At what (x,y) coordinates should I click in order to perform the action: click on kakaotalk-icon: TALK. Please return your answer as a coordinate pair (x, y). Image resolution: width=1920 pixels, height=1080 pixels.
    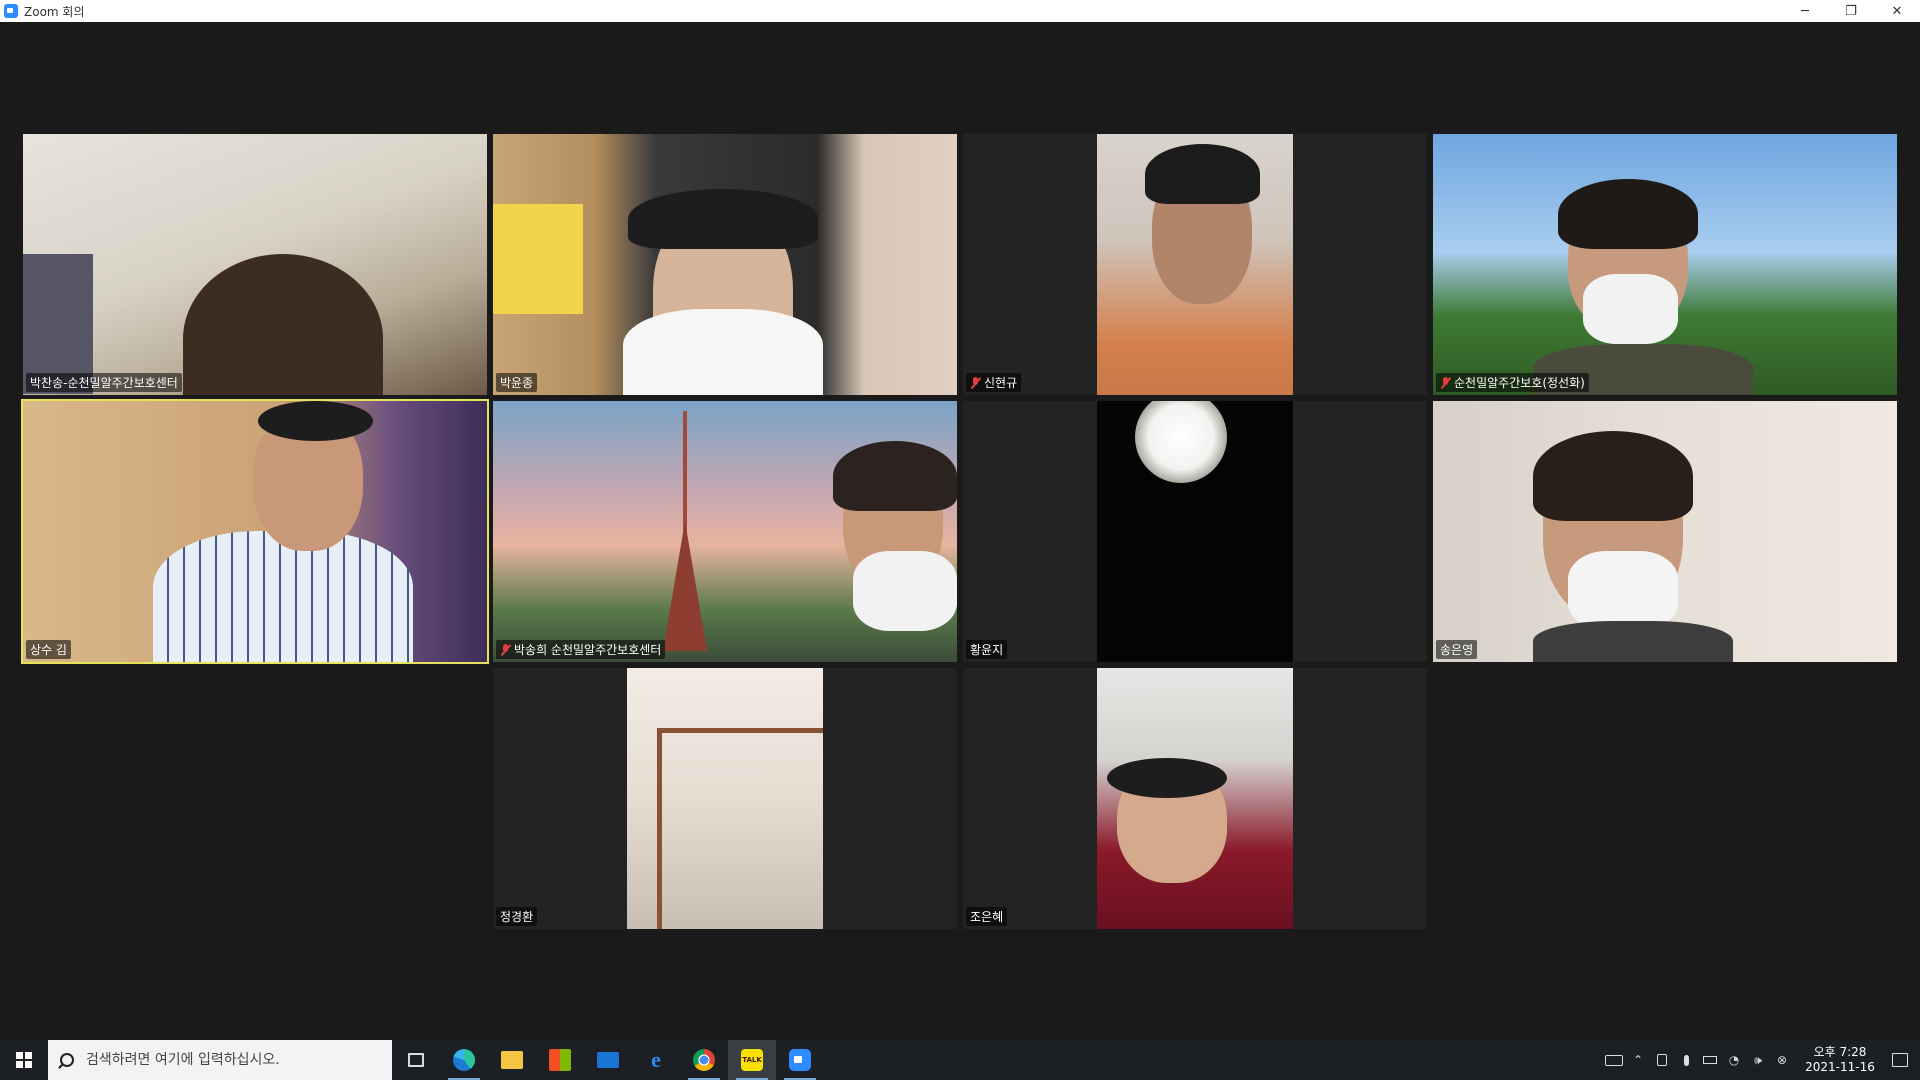
    Looking at the image, I should click on (752, 1060).